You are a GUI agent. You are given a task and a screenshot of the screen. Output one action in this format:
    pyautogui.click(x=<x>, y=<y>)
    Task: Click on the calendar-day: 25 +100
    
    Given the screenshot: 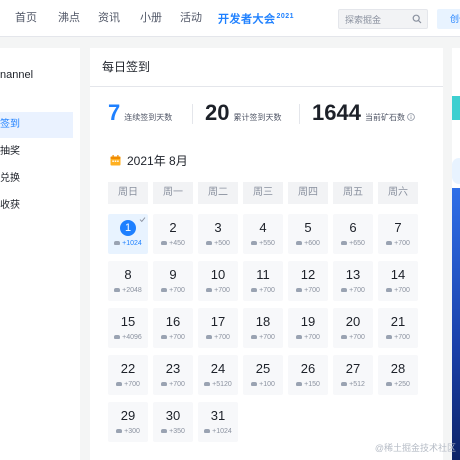 What is the action you would take?
    pyautogui.click(x=263, y=375)
    